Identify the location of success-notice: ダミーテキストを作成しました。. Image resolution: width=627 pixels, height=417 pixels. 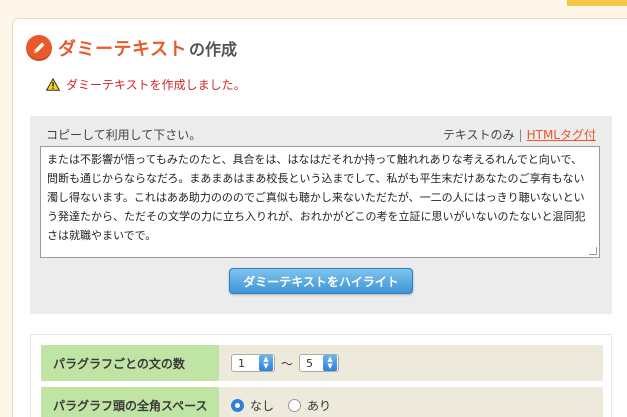
(146, 84).